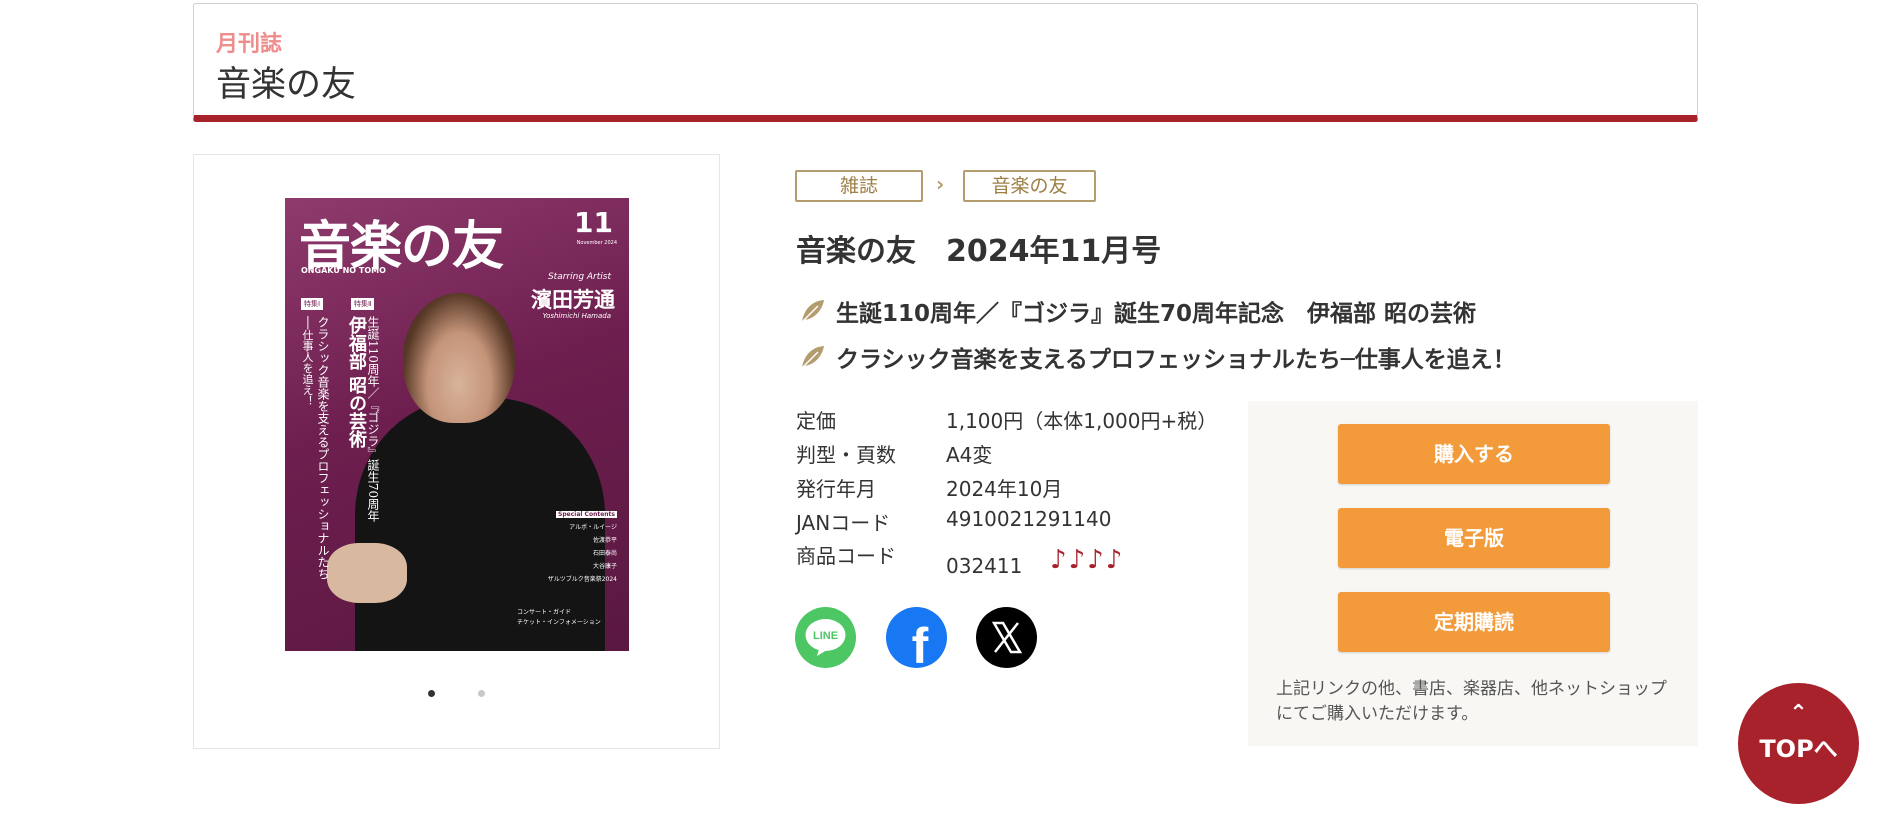  I want to click on back-to-top-button: ⌃ TOPへ, so click(1798, 743).